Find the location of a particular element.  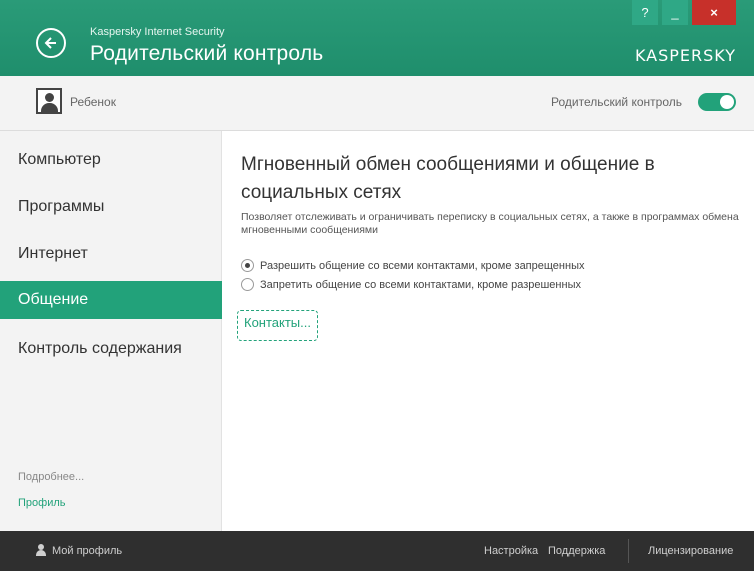

page-title: Родительский контроль is located at coordinates (207, 53).